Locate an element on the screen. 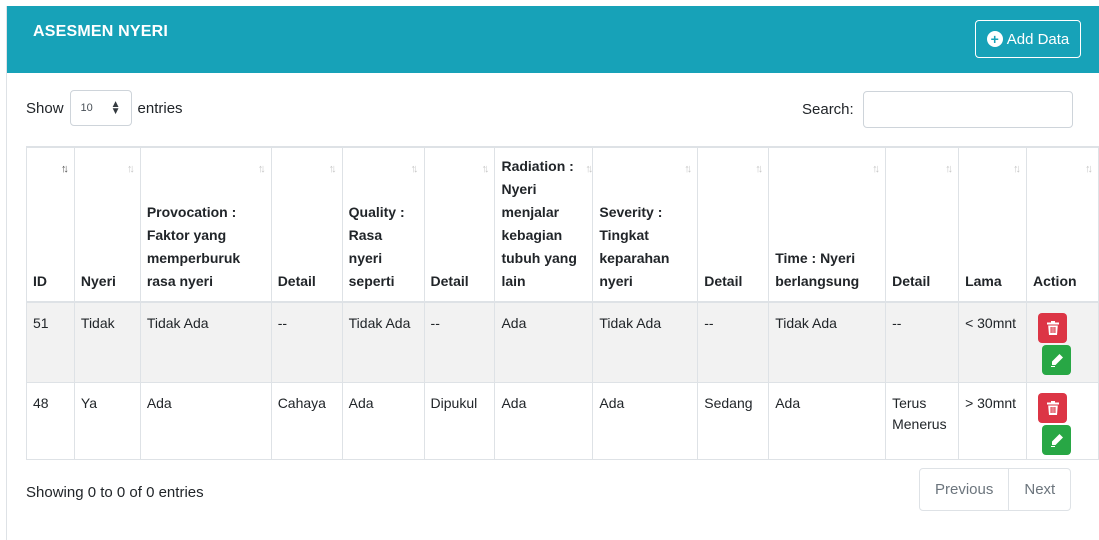  length-control: Show 10 ▲ ▼ entries is located at coordinates (104, 108).